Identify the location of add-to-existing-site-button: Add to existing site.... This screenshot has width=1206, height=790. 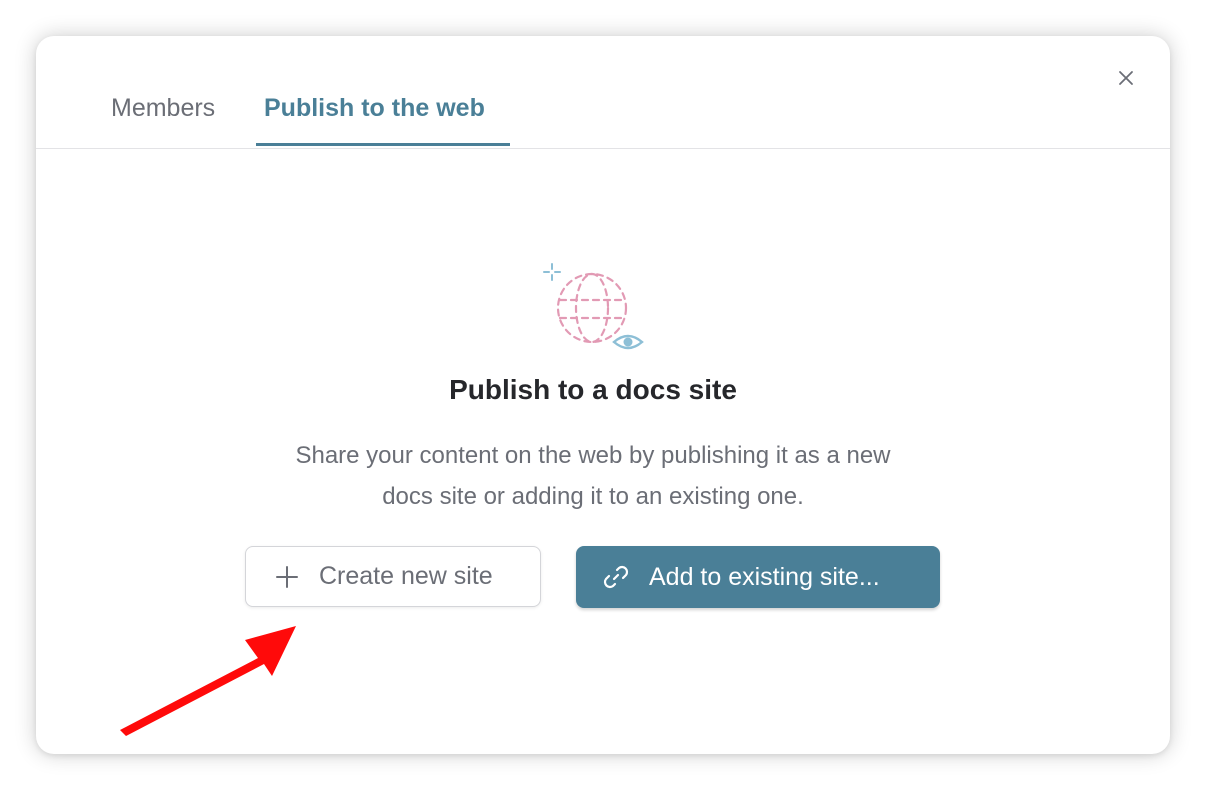
(758, 577).